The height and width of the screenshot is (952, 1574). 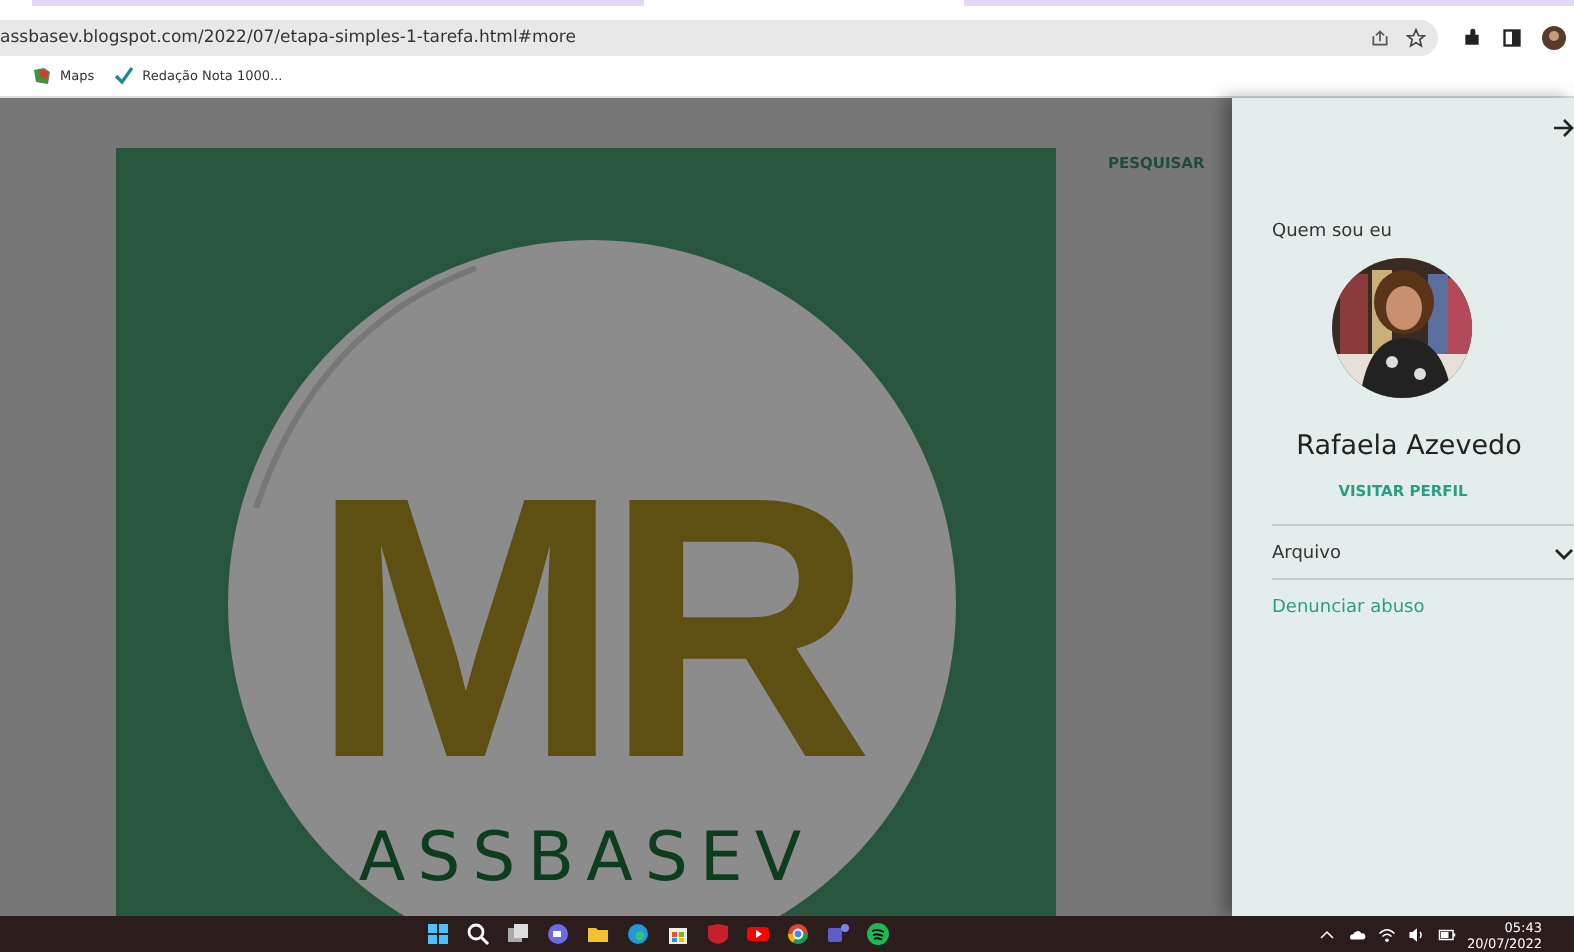 I want to click on address-bar: assbasev.blogspot.com/2022/07/etapa-simples-1-tarefa.html#more, so click(x=719, y=38).